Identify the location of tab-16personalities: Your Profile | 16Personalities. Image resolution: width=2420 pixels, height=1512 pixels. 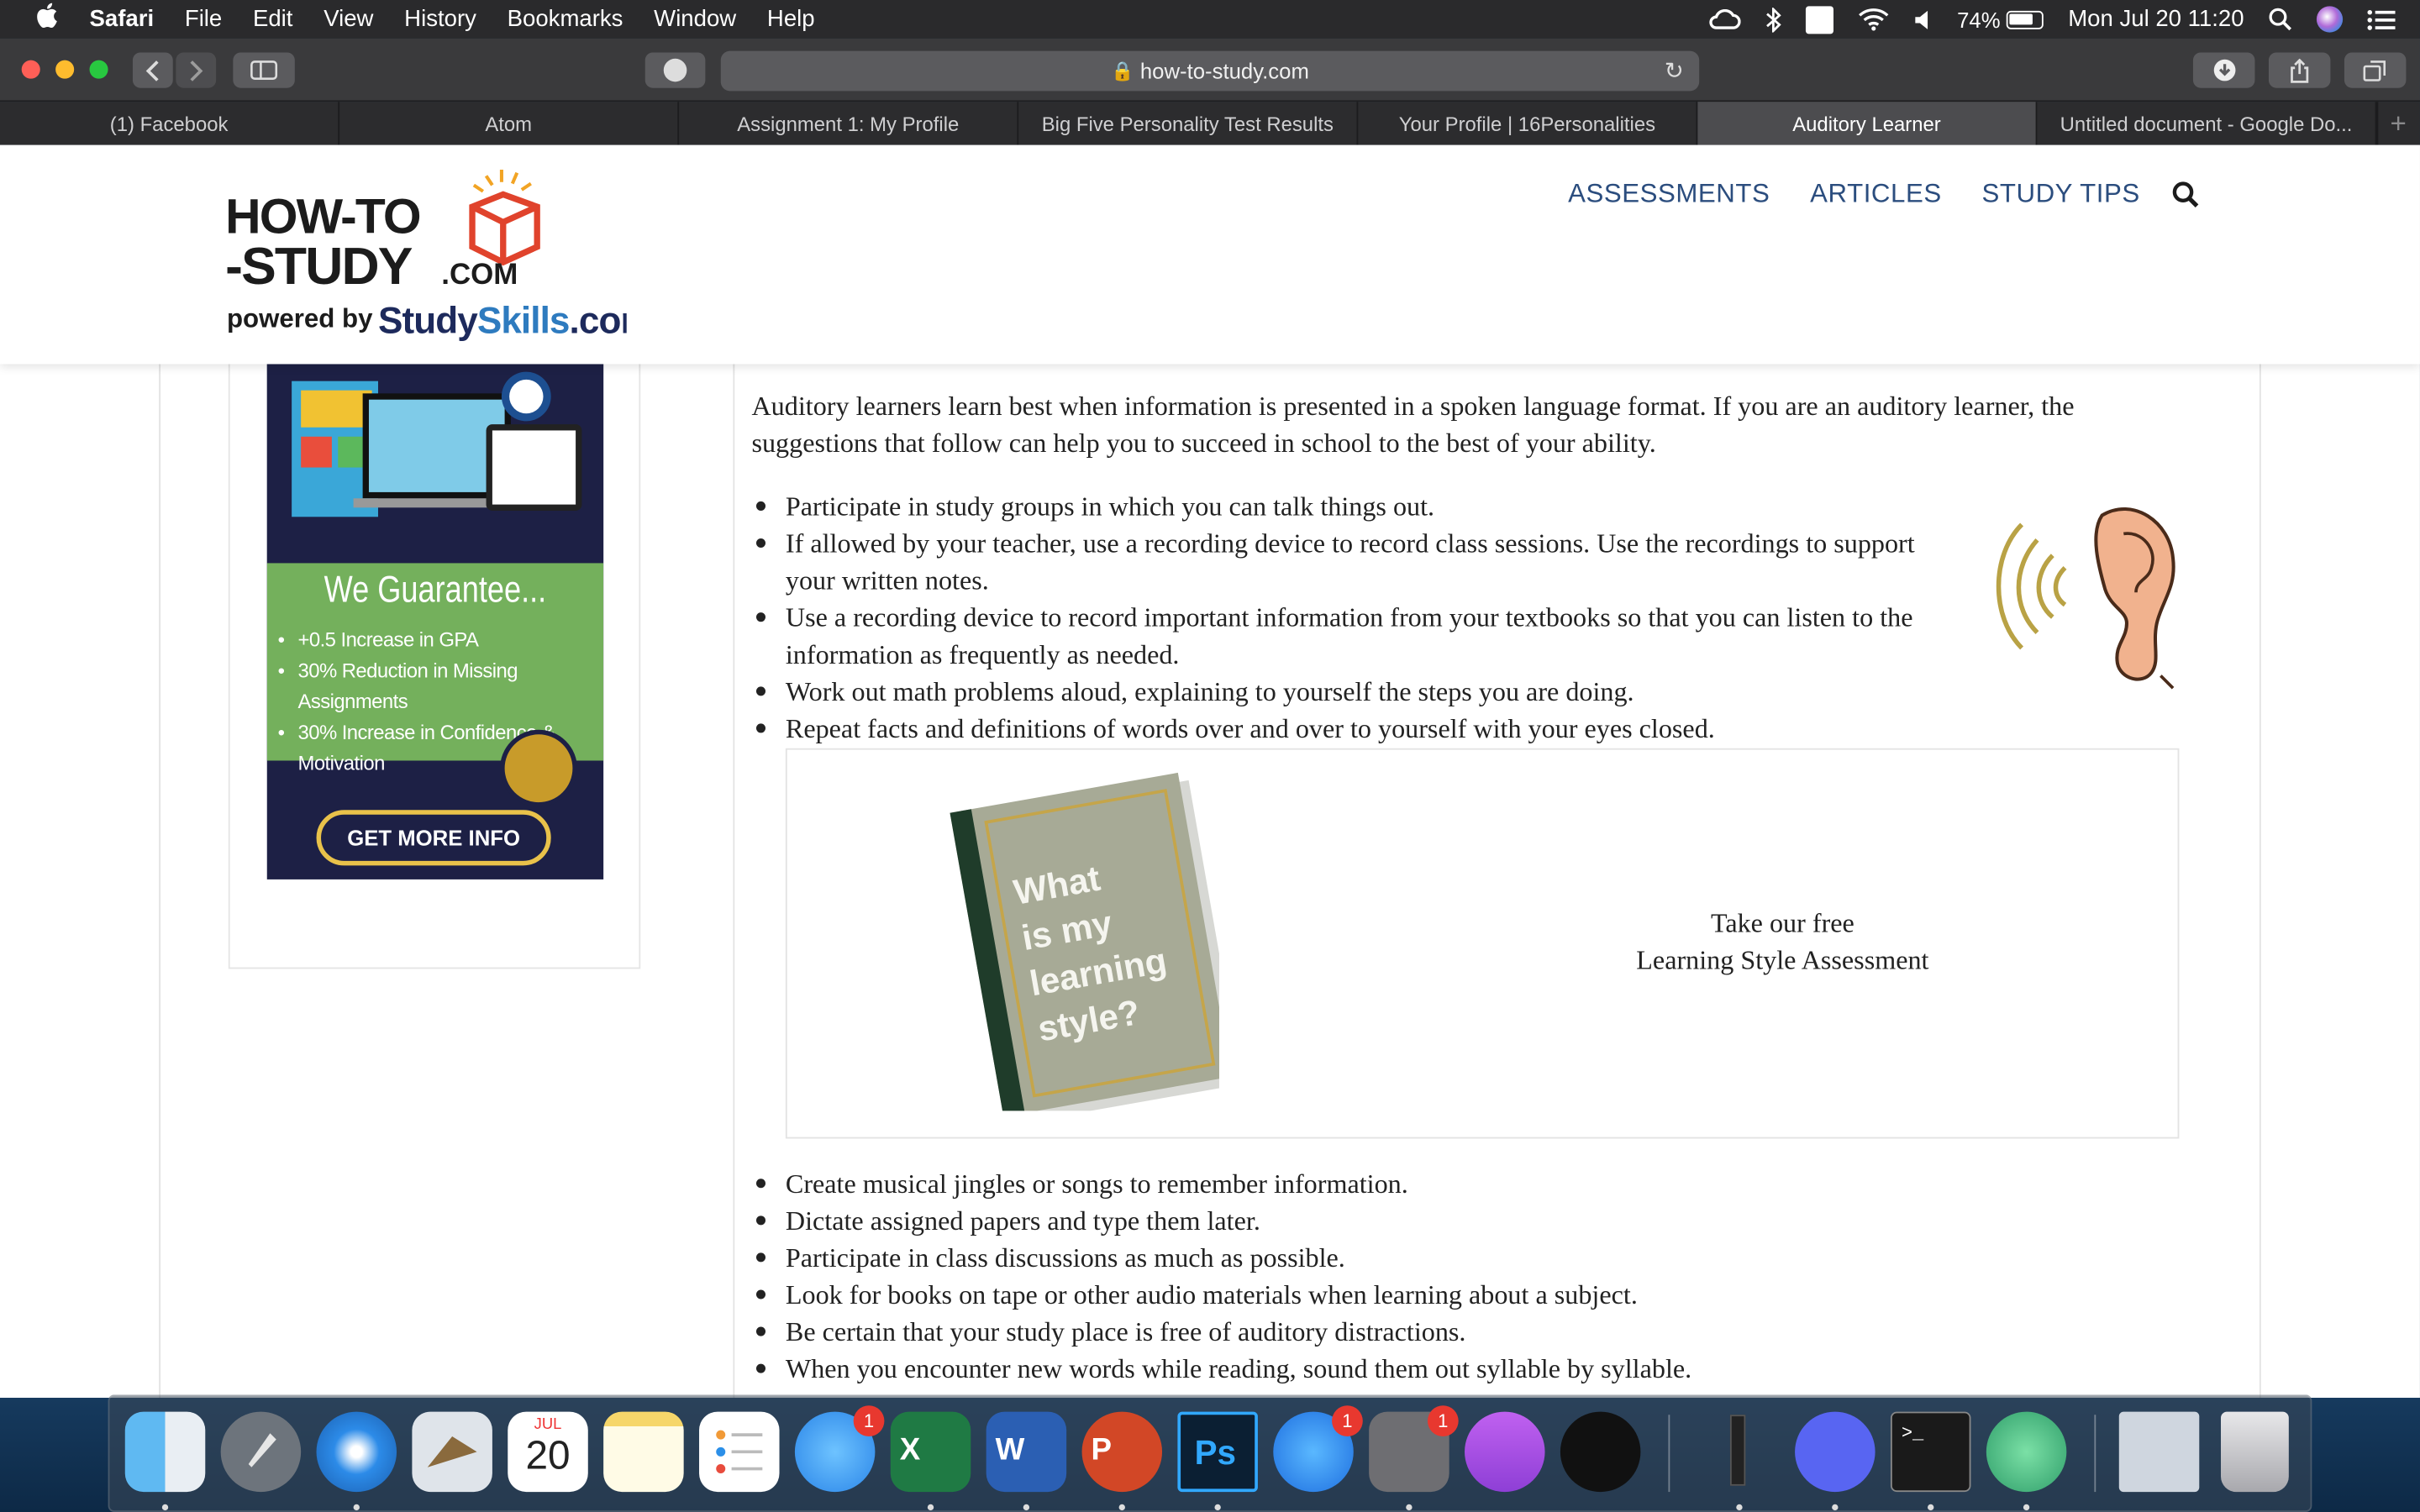
(1528, 123).